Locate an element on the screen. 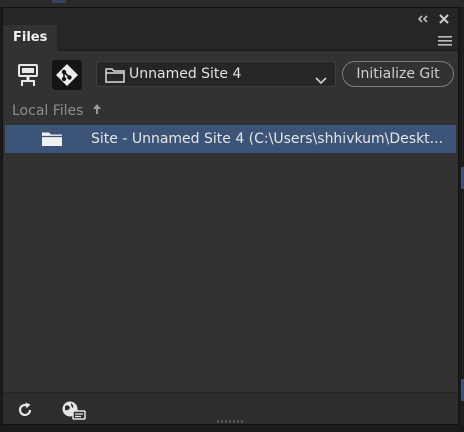  panel-tab-row: Files is located at coordinates (230, 38).